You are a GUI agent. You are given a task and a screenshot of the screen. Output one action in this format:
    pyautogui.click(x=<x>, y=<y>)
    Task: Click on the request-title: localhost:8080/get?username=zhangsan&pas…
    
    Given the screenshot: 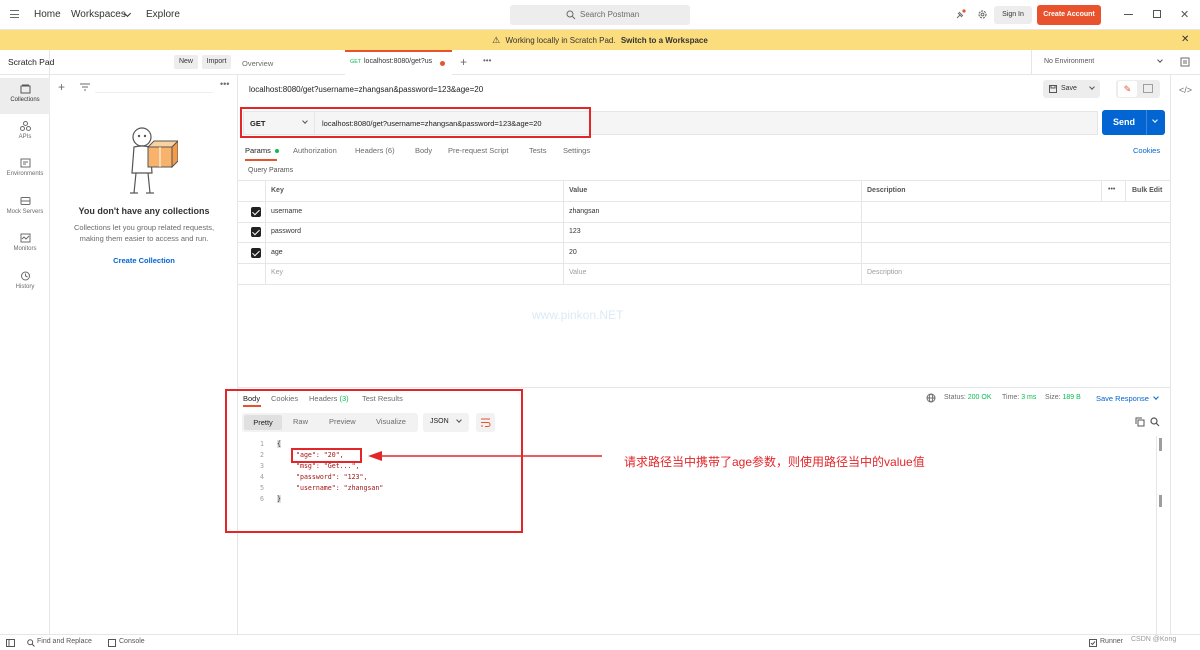 What is the action you would take?
    pyautogui.click(x=366, y=89)
    